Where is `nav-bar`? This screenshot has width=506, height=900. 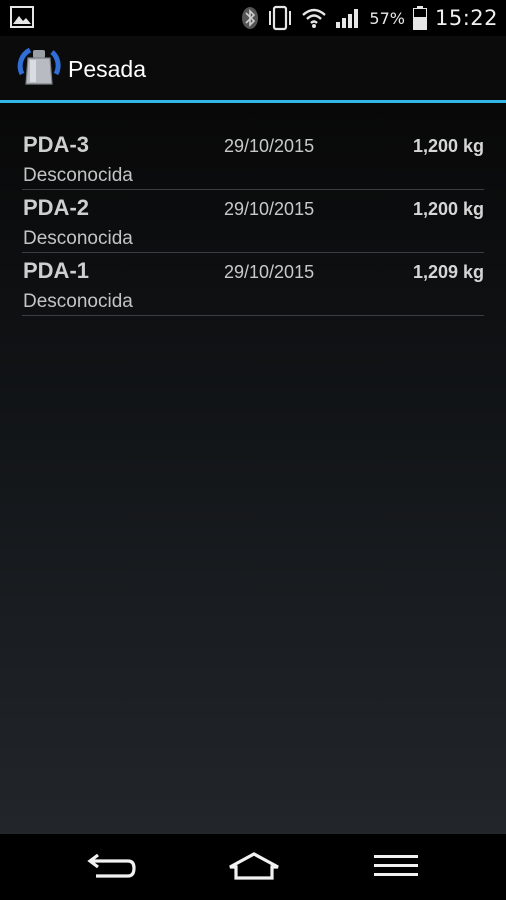 nav-bar is located at coordinates (253, 867).